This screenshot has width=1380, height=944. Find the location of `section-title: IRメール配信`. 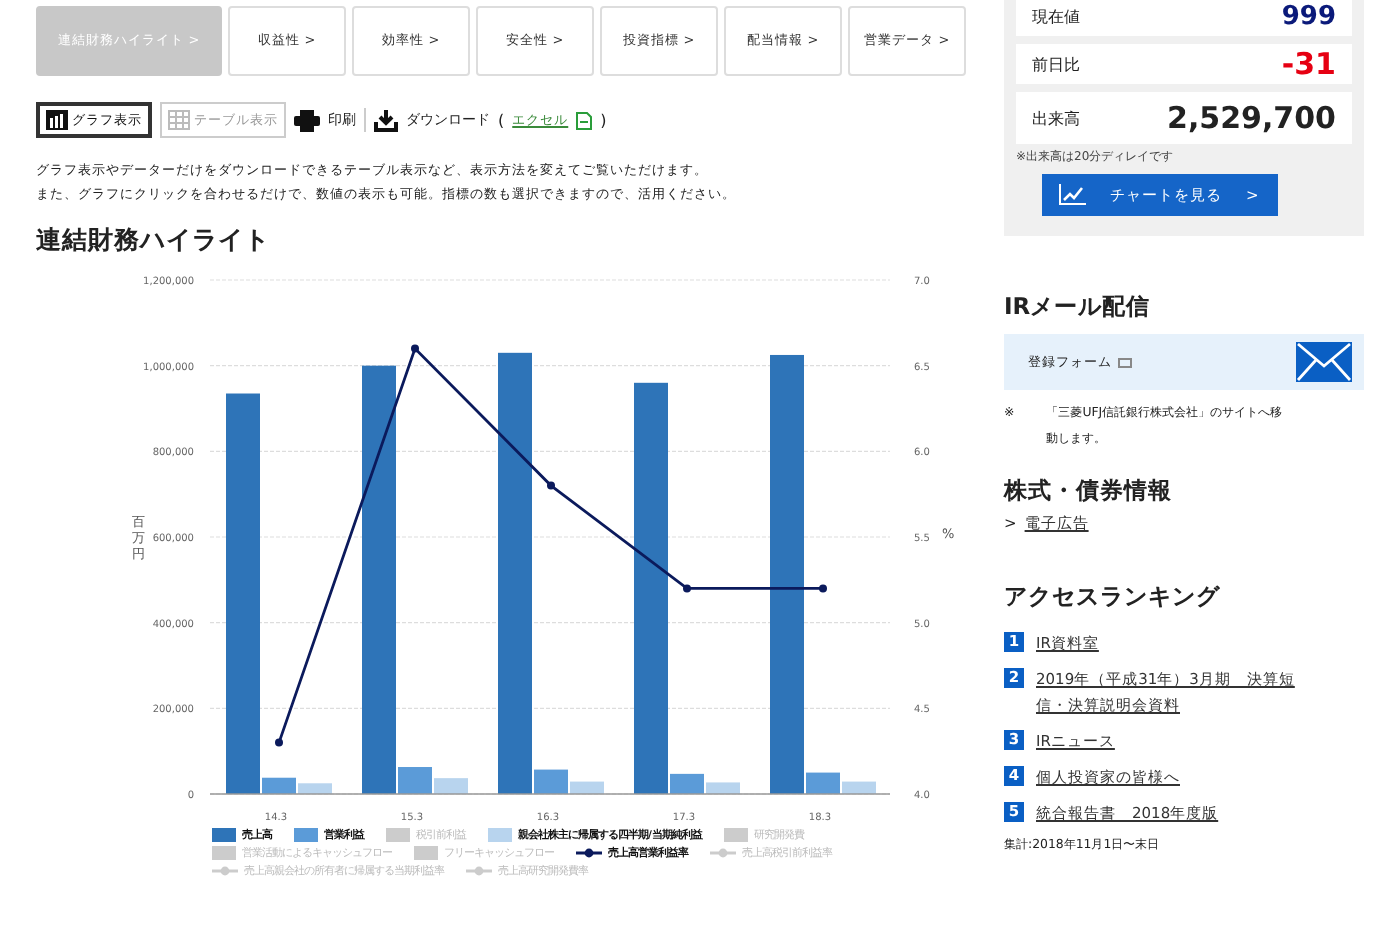

section-title: IRメール配信 is located at coordinates (1078, 307).